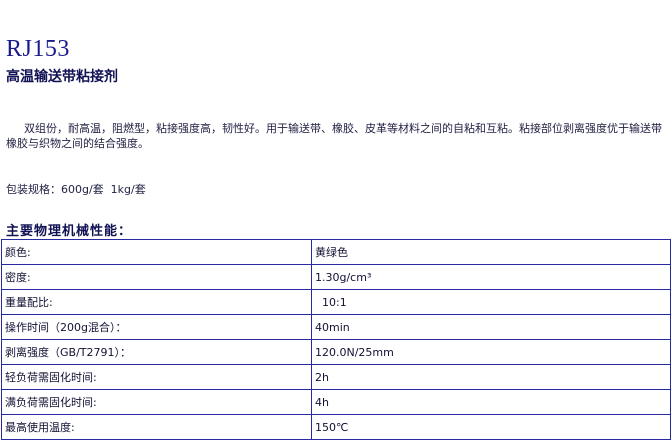  I want to click on table-row: 满负荷需固化时间: 4h, so click(336, 402).